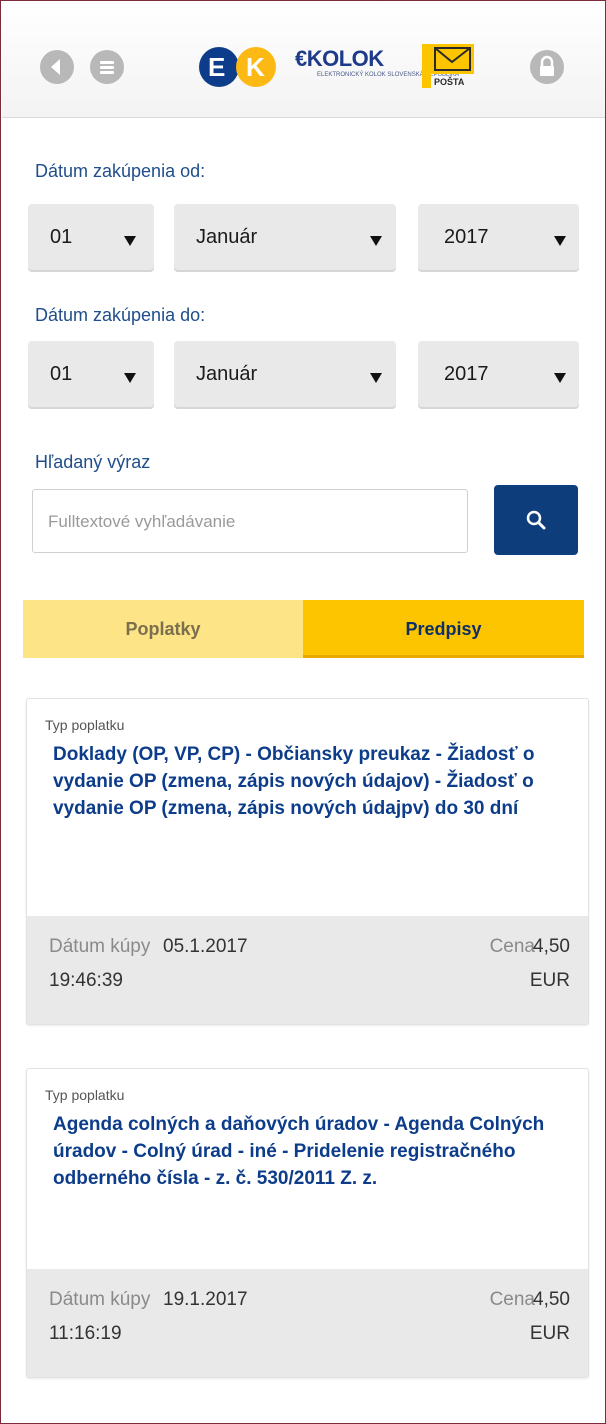 This screenshot has width=606, height=1424. Describe the element at coordinates (120, 315) in the screenshot. I see `date-to-label: Dátum zakúpenia do:` at that location.